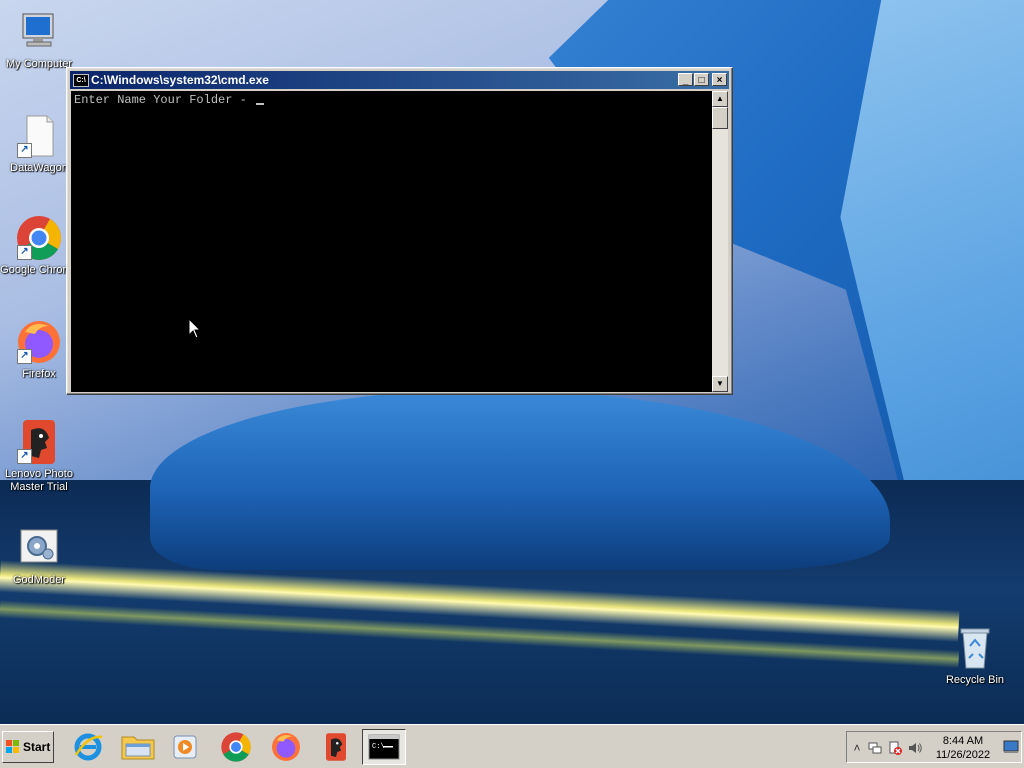  I want to click on my-computer-icon, so click(39, 32).